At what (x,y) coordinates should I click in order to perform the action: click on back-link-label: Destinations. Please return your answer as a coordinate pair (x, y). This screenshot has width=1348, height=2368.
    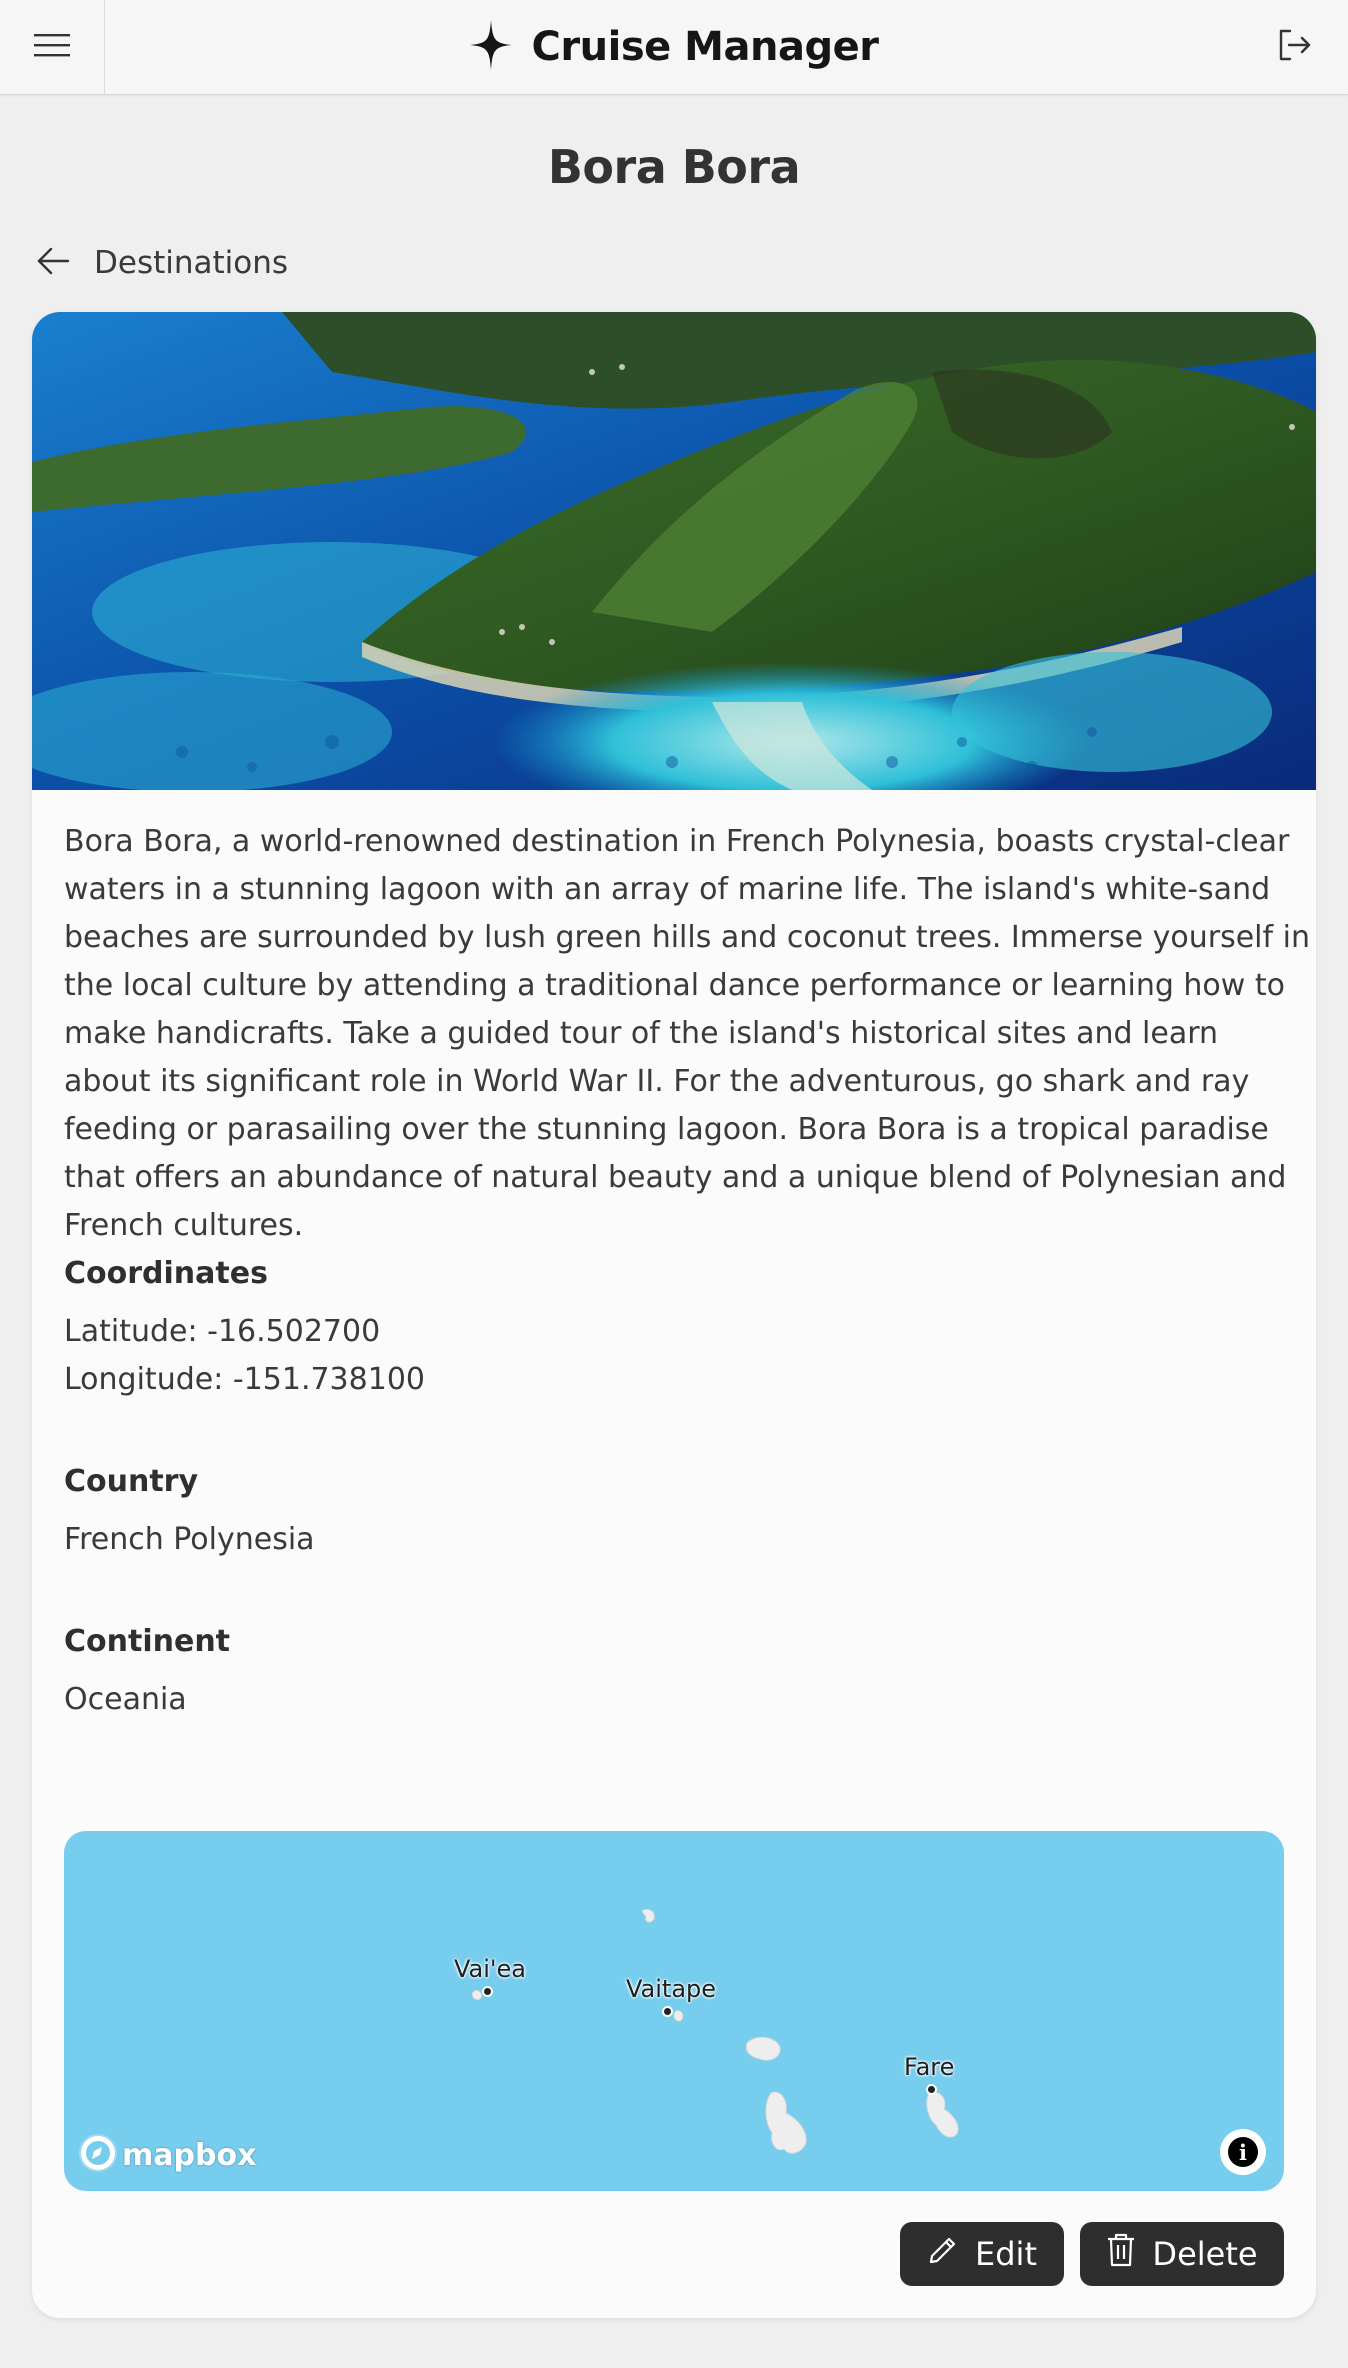
    Looking at the image, I should click on (191, 263).